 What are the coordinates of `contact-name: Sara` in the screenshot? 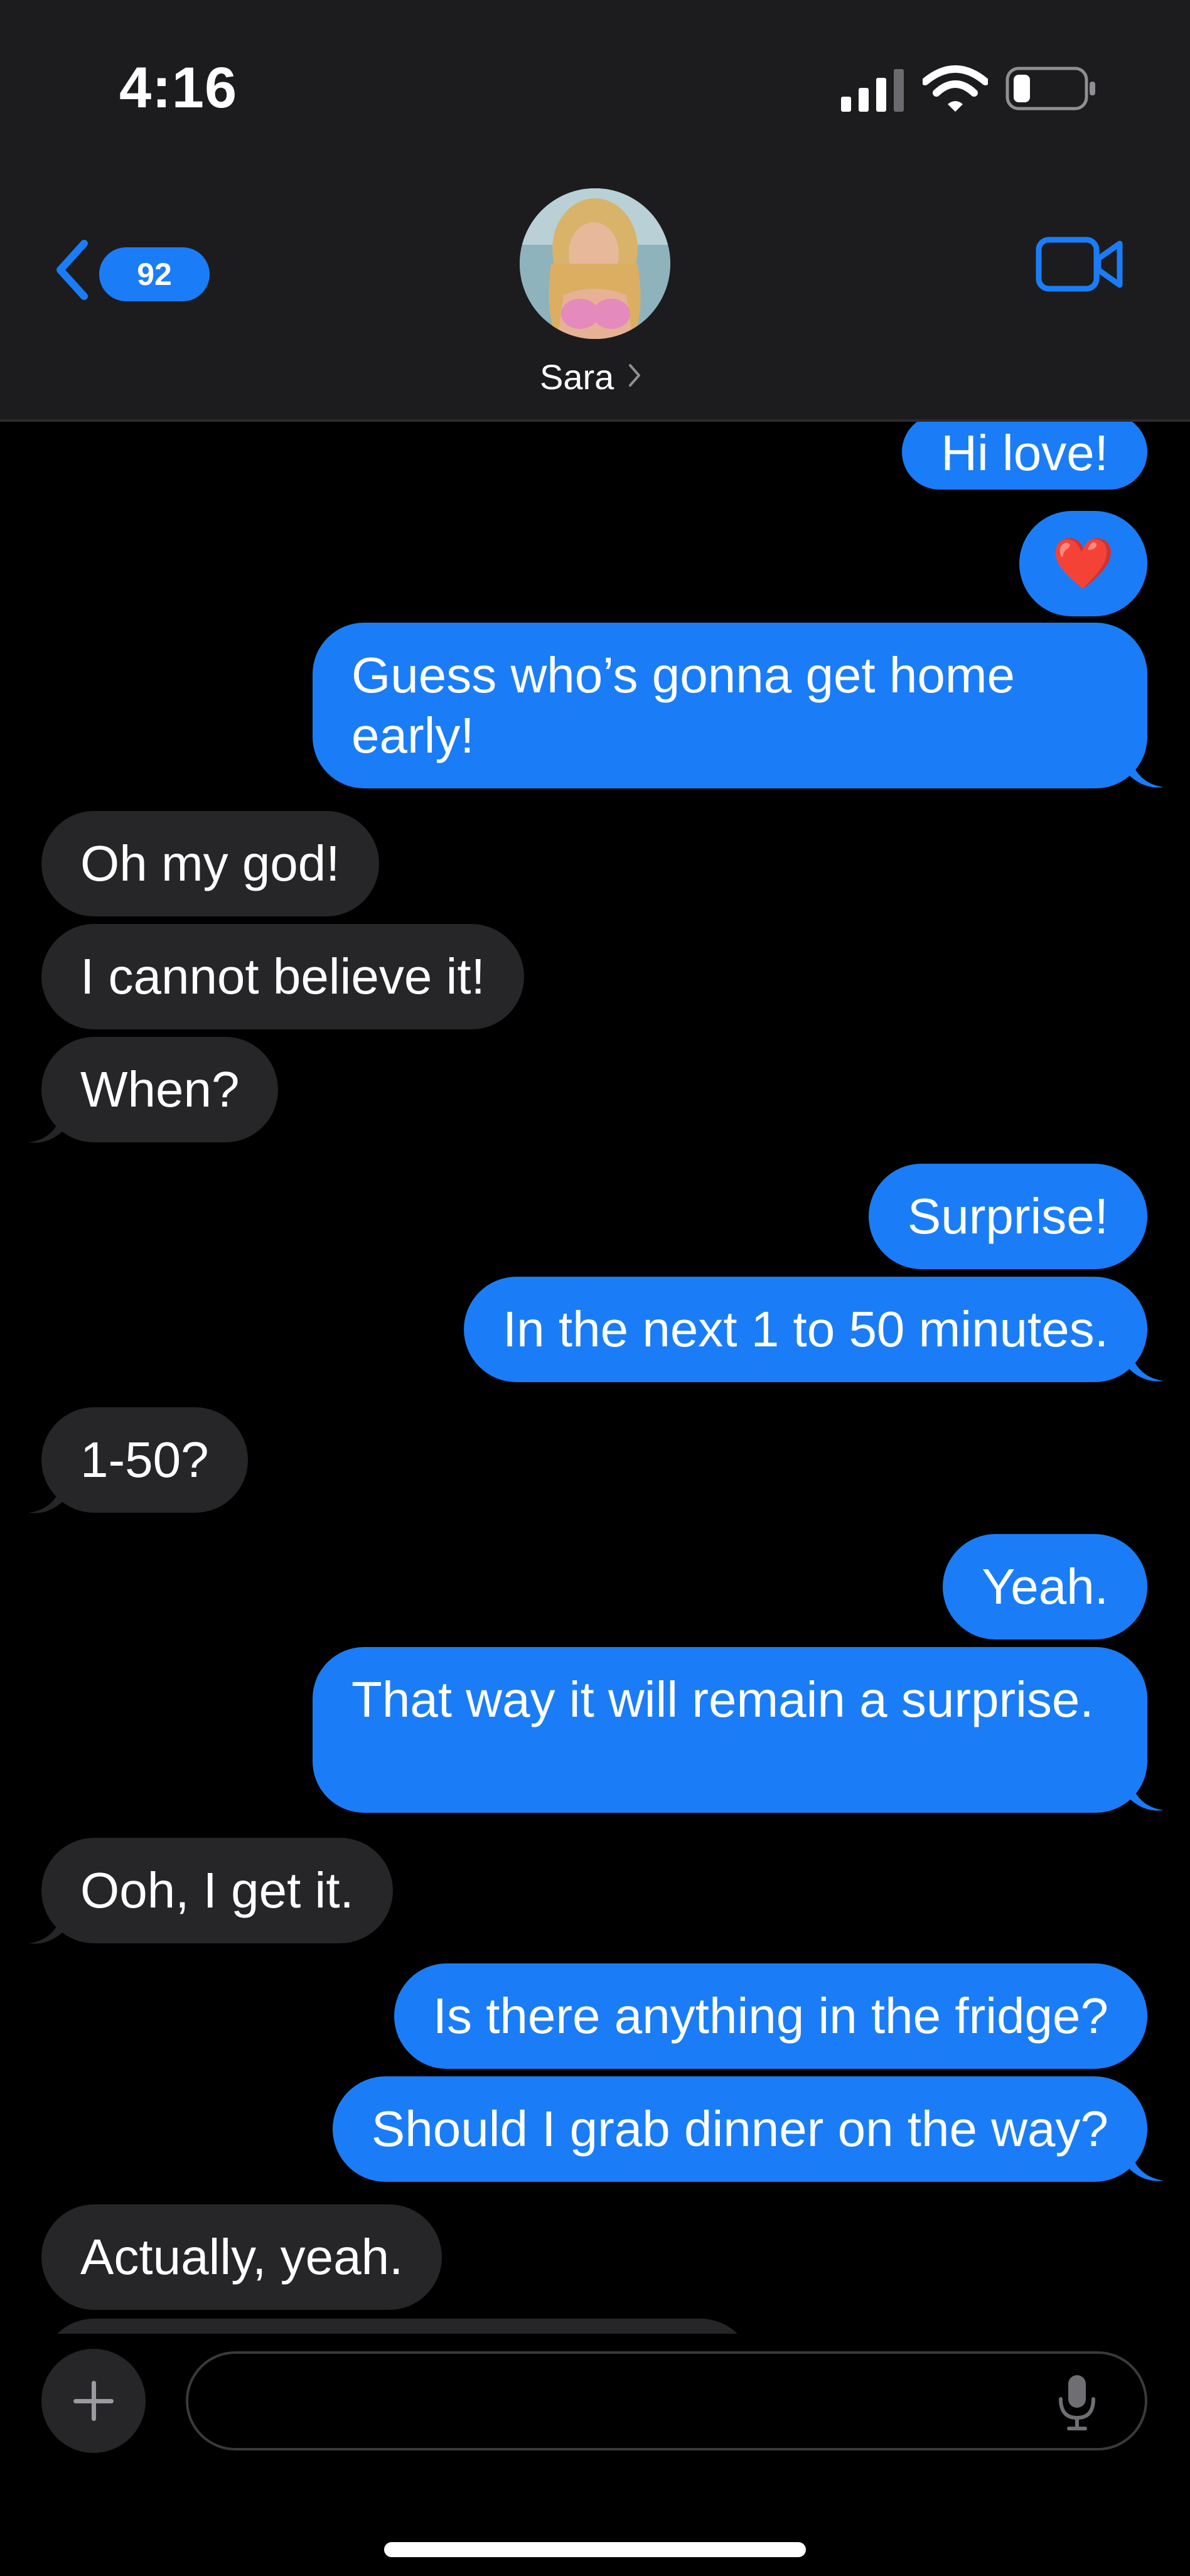 It's located at (577, 377).